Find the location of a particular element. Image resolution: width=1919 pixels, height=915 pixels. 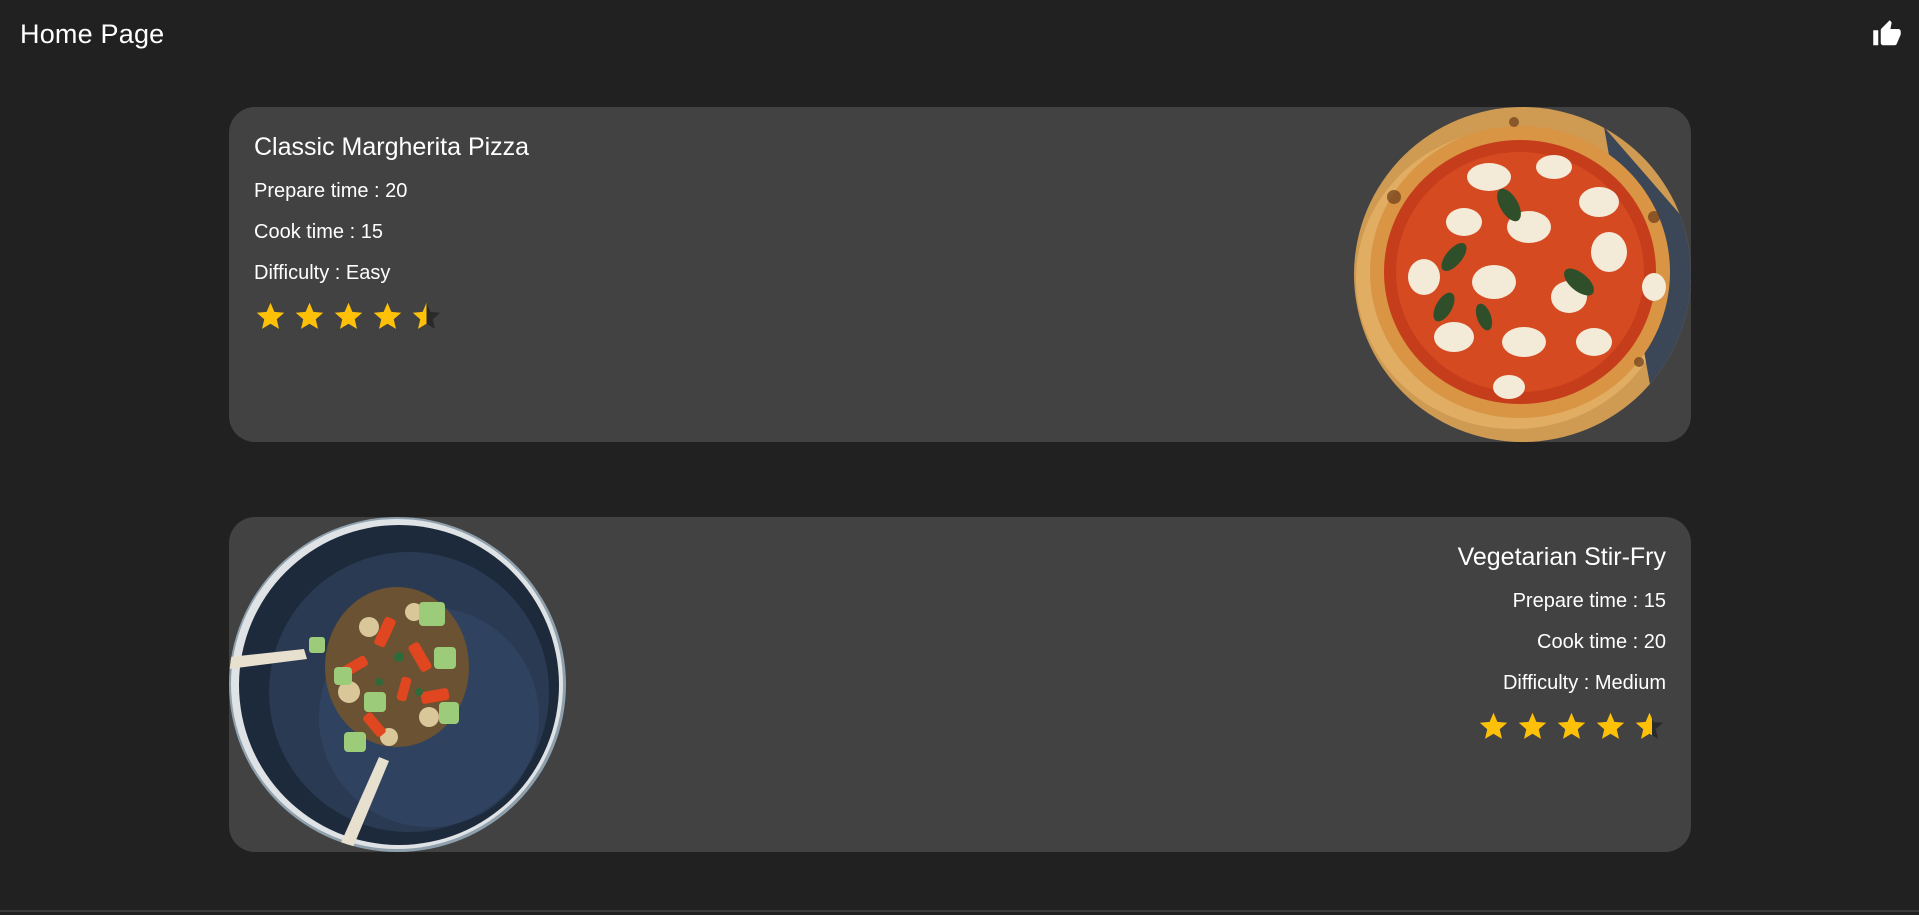

prepare-time: Prepare time : 20 is located at coordinates (331, 191).